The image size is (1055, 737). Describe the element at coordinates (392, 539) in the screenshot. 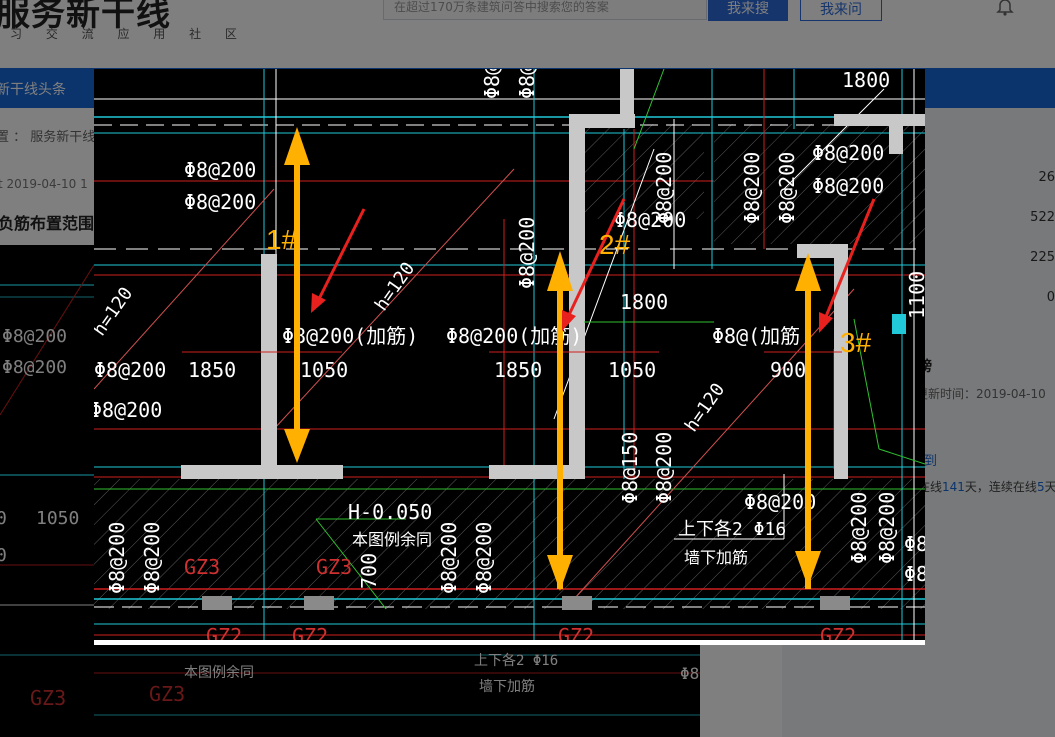

I see `same-note-label: 本图例余同` at that location.